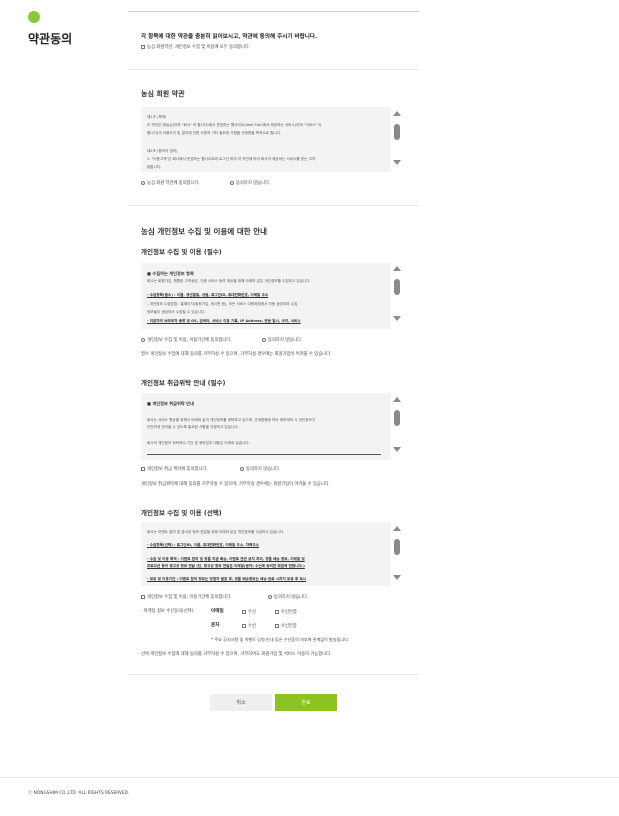 The image size is (619, 816). What do you see at coordinates (181, 252) in the screenshot?
I see `required-collect-title: 개인정보 수집 및 이용 (필수)` at bounding box center [181, 252].